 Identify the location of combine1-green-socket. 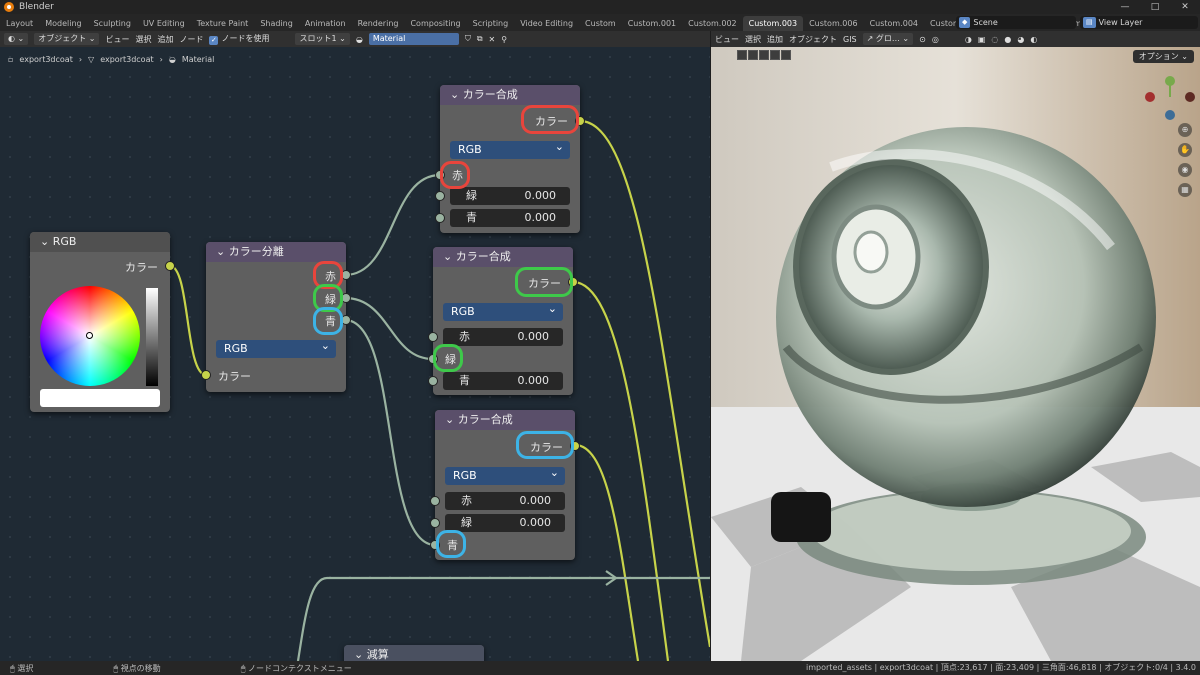
(440, 196).